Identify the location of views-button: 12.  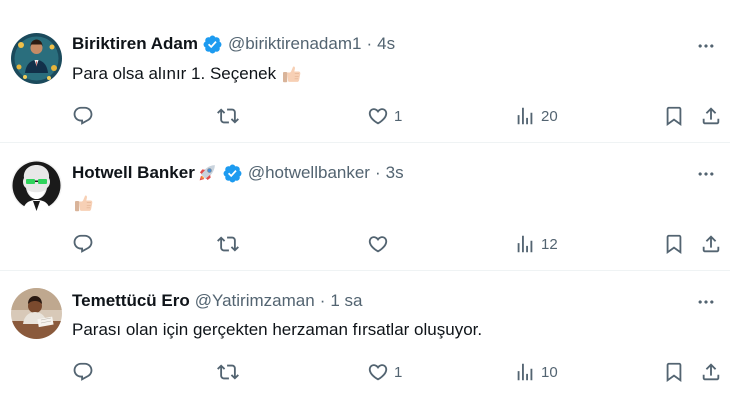
(536, 244).